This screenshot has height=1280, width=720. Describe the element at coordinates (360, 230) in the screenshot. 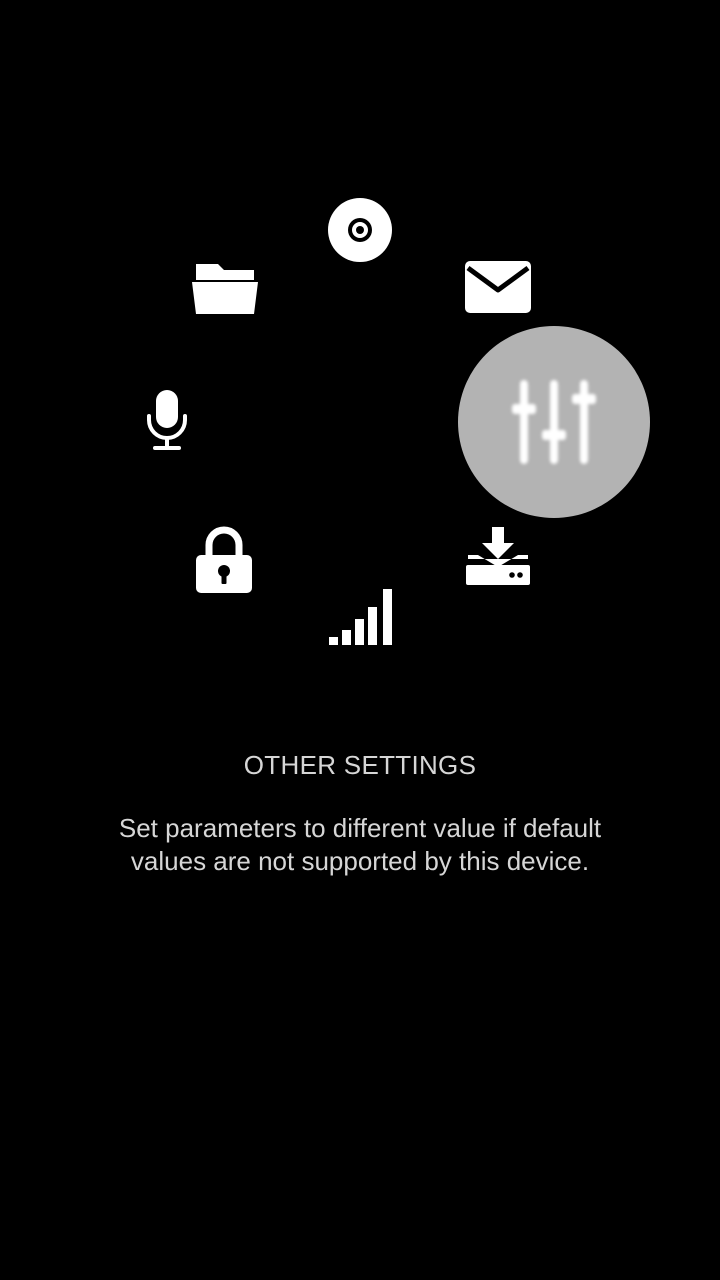

I see `disc-icon` at that location.